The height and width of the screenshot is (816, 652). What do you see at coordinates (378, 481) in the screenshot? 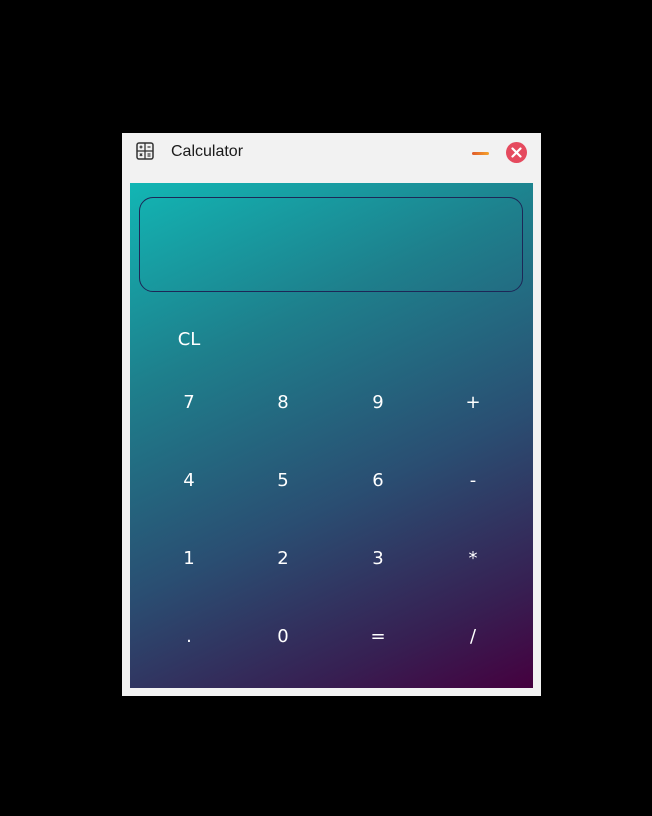
I see `key-6: 6` at bounding box center [378, 481].